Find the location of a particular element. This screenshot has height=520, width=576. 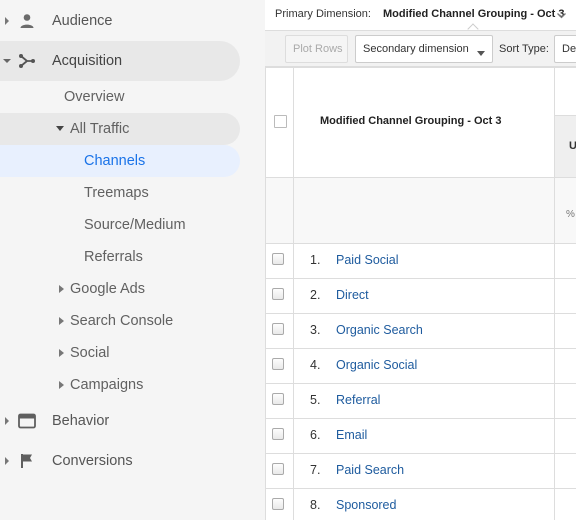

row-index: 8. is located at coordinates (315, 505).